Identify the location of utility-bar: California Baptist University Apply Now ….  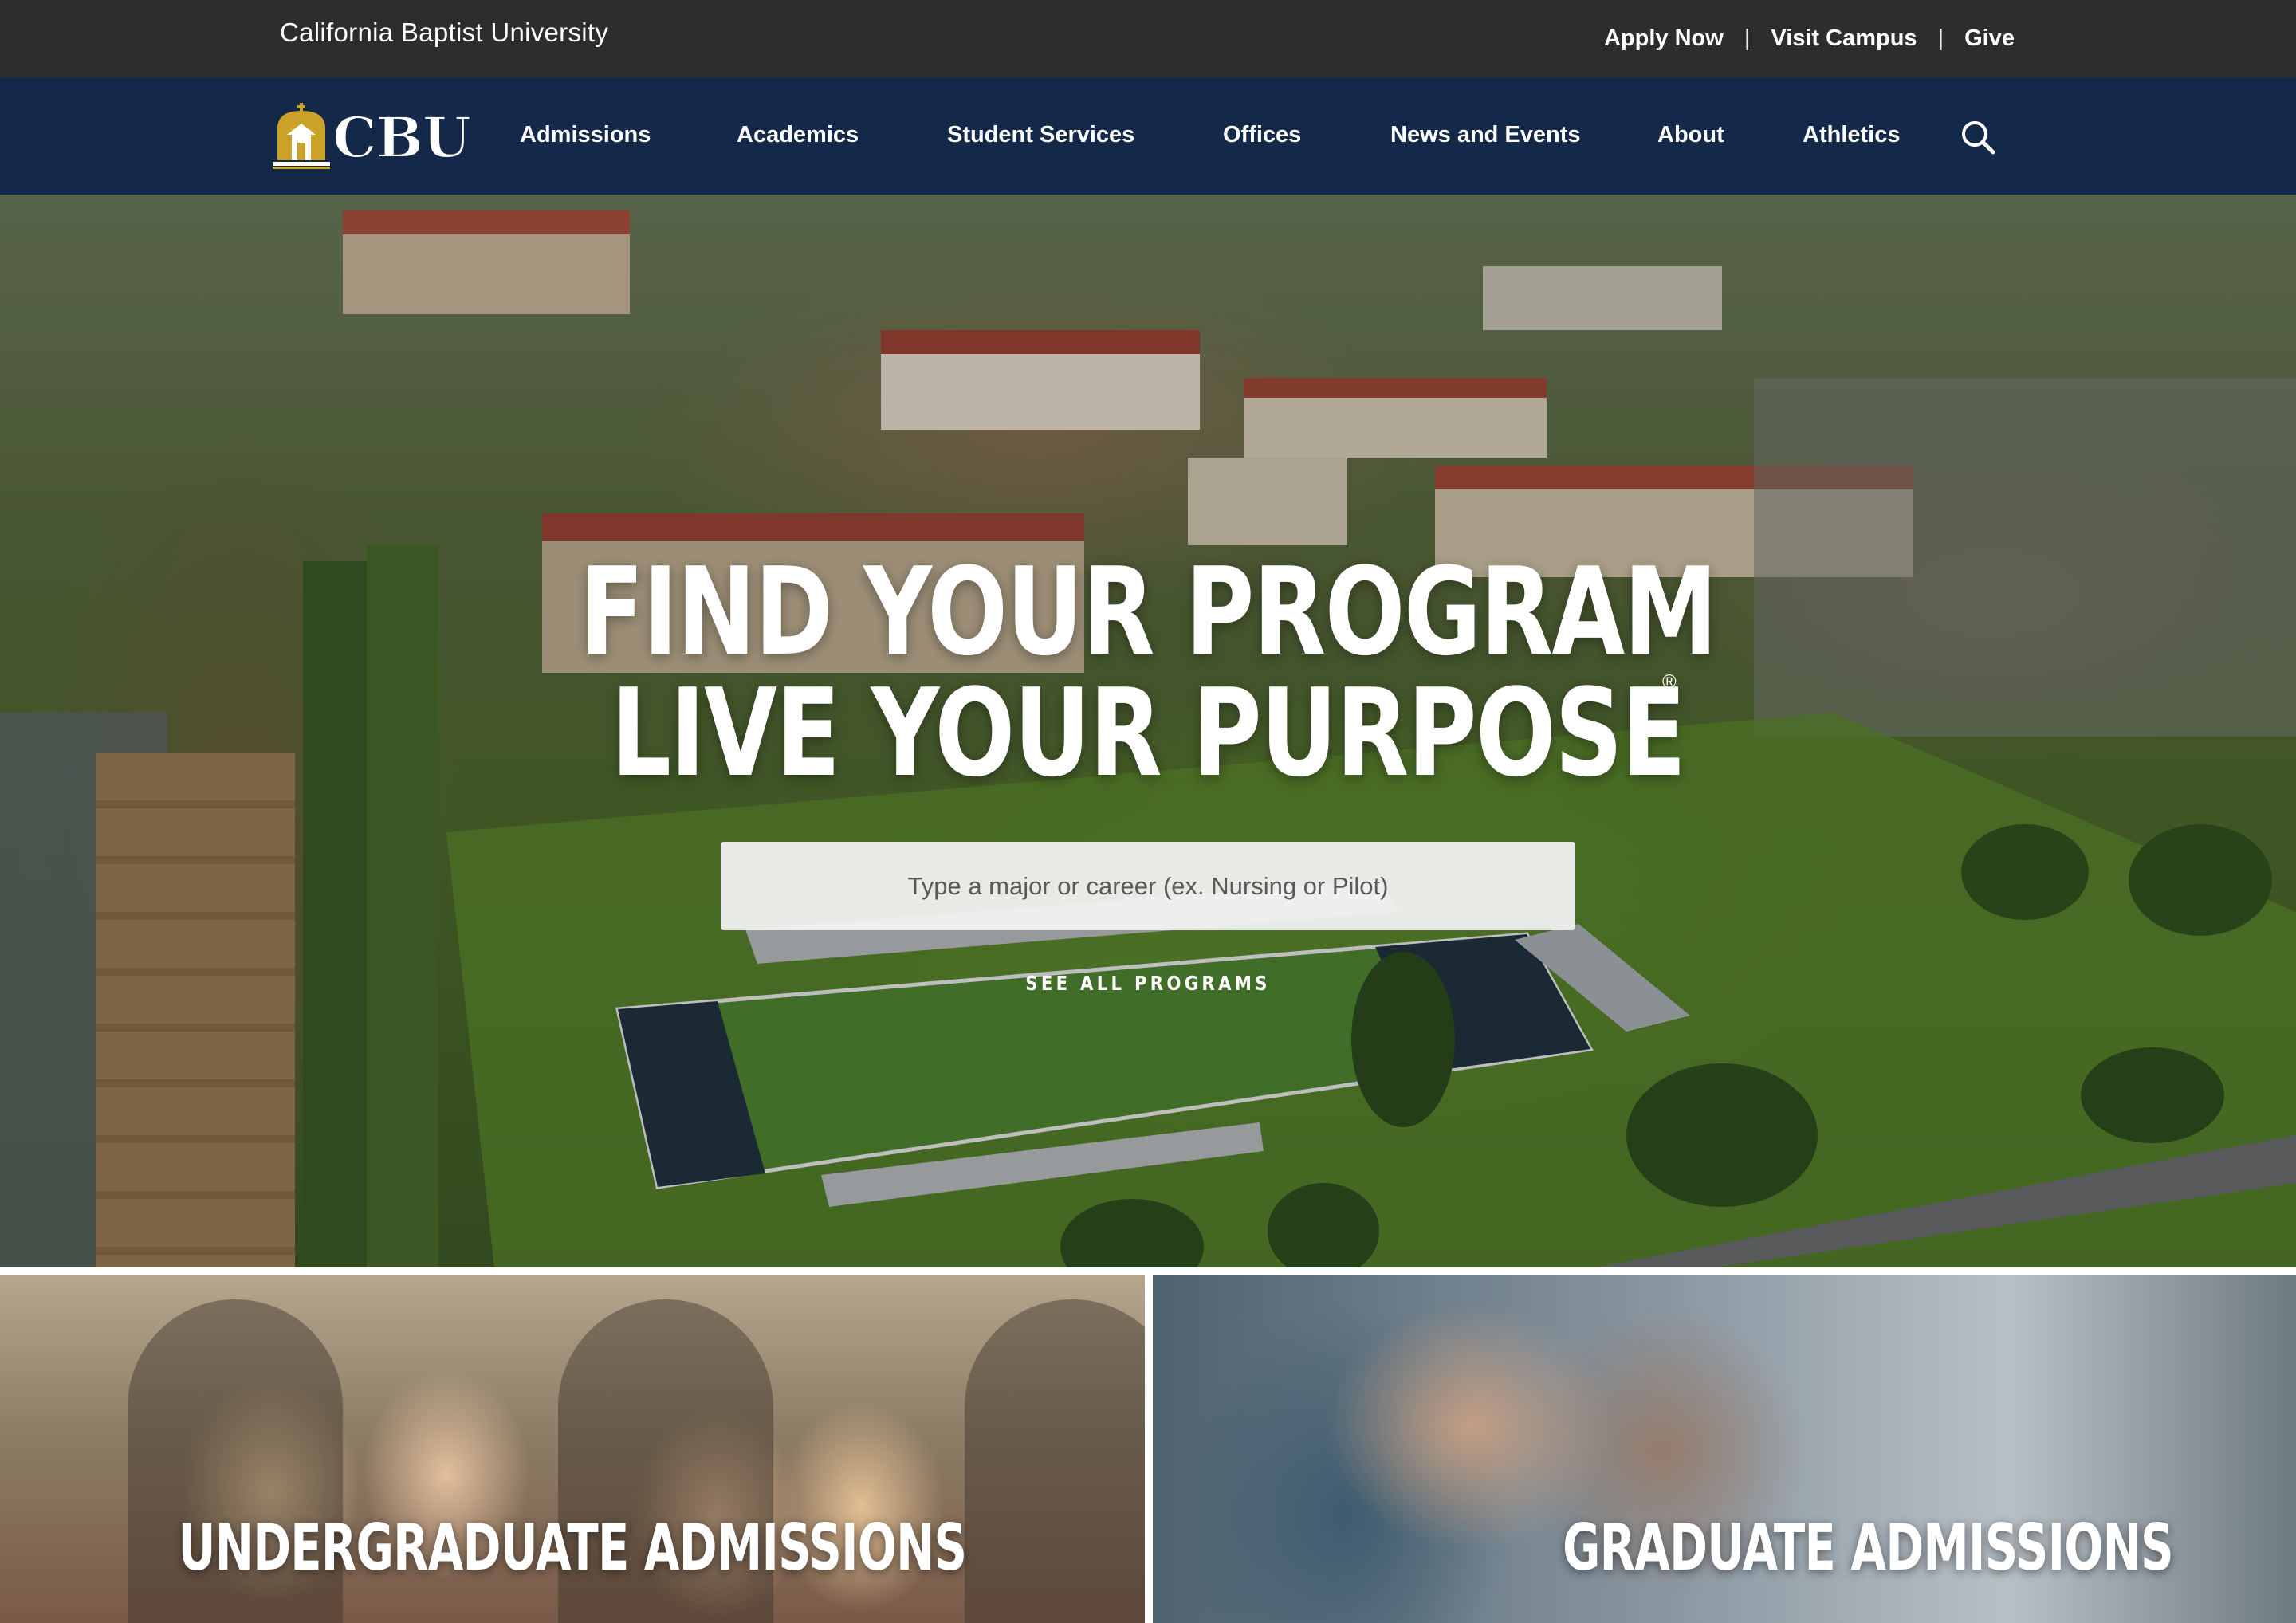
(1148, 38).